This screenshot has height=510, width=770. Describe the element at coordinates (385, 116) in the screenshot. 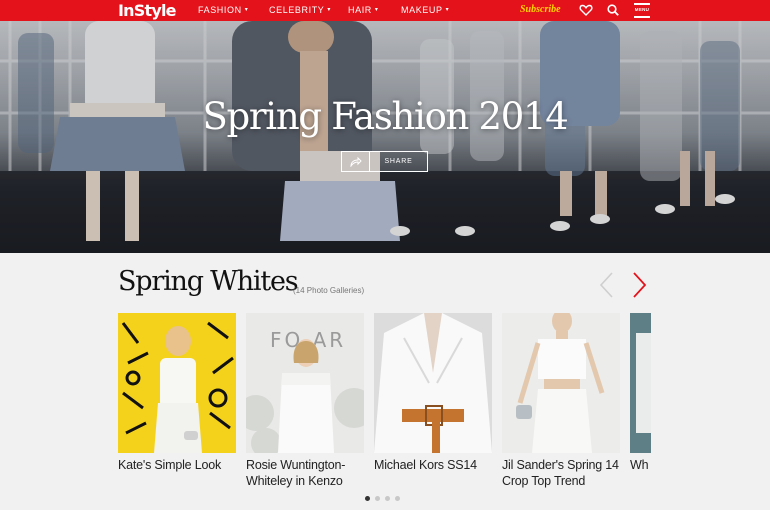

I see `hero-title: Spring Fashion 2014` at that location.